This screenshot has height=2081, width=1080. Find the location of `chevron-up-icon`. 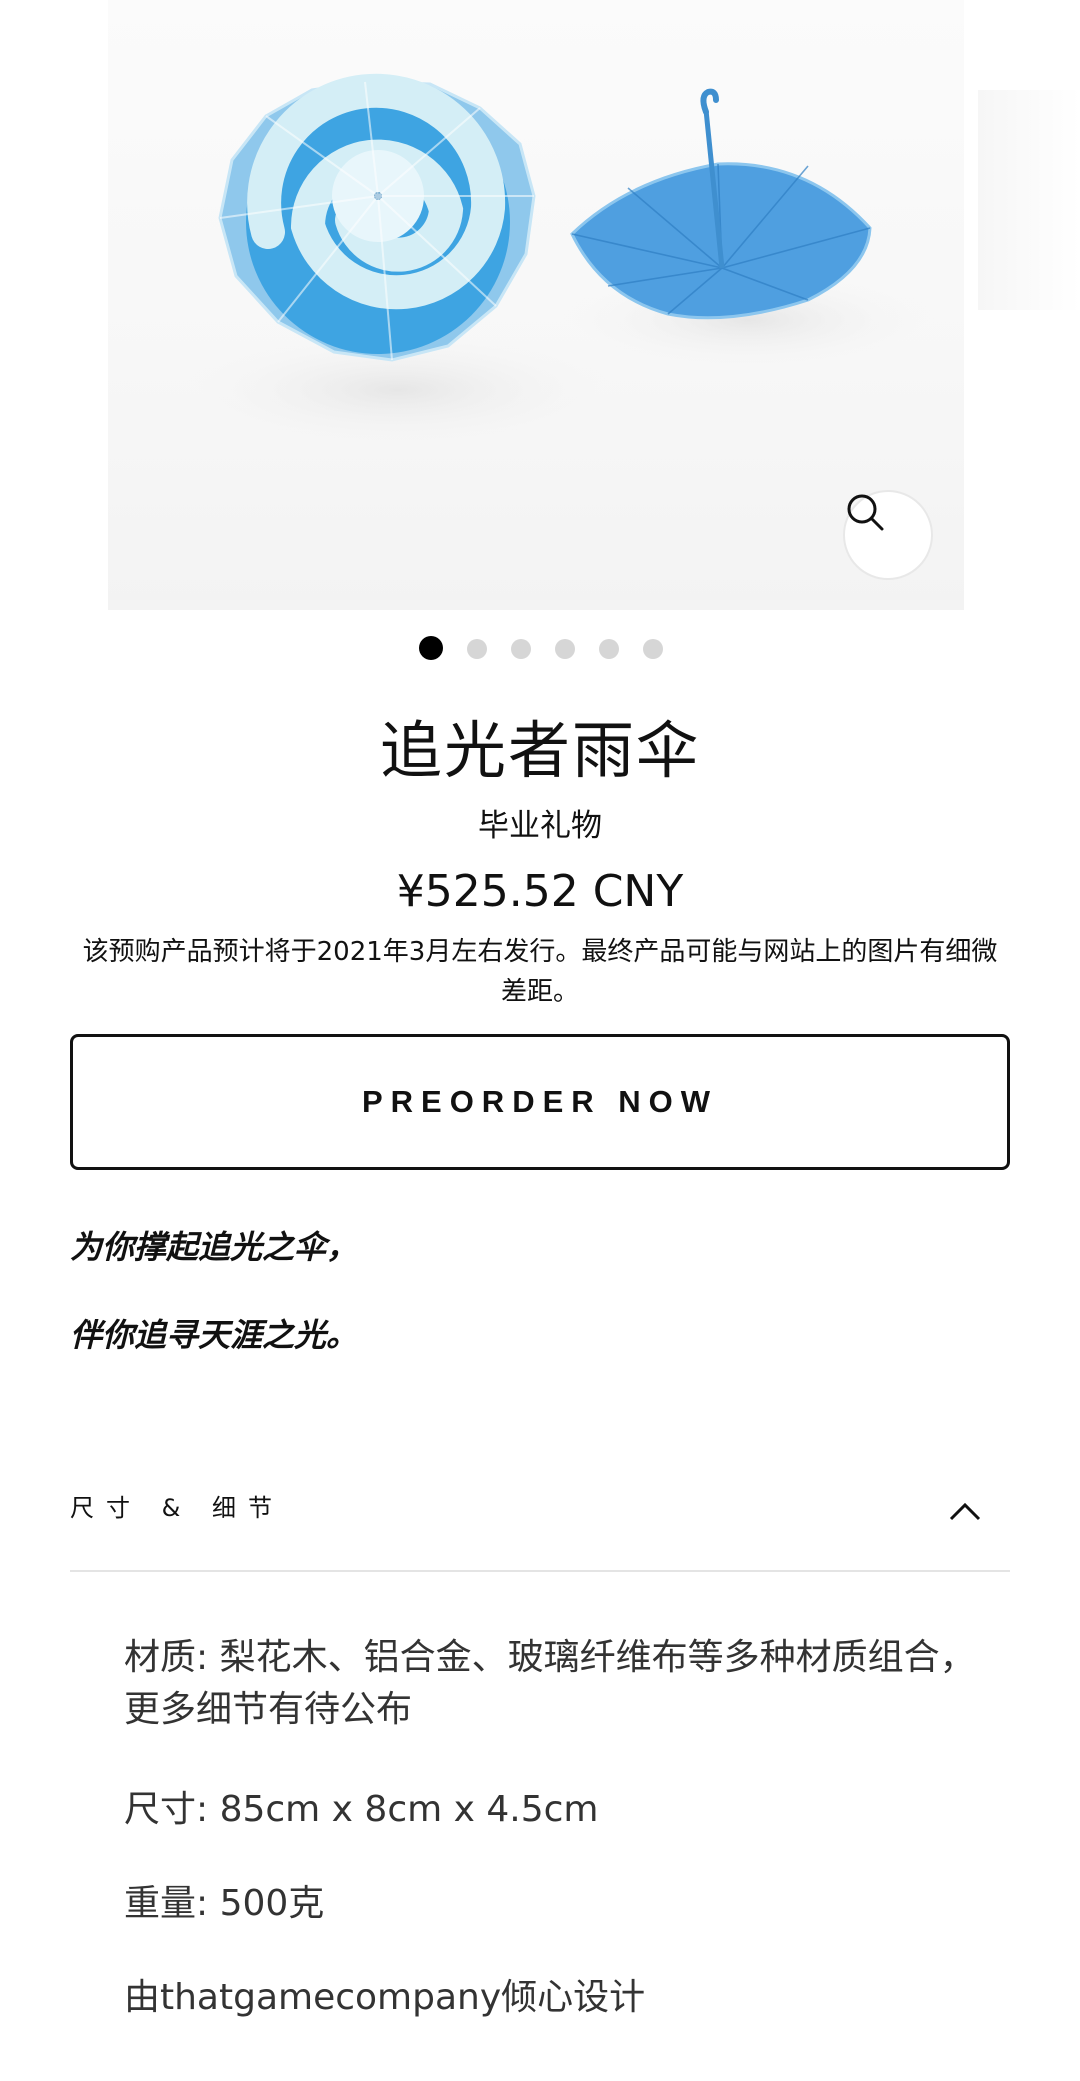

chevron-up-icon is located at coordinates (965, 1511).